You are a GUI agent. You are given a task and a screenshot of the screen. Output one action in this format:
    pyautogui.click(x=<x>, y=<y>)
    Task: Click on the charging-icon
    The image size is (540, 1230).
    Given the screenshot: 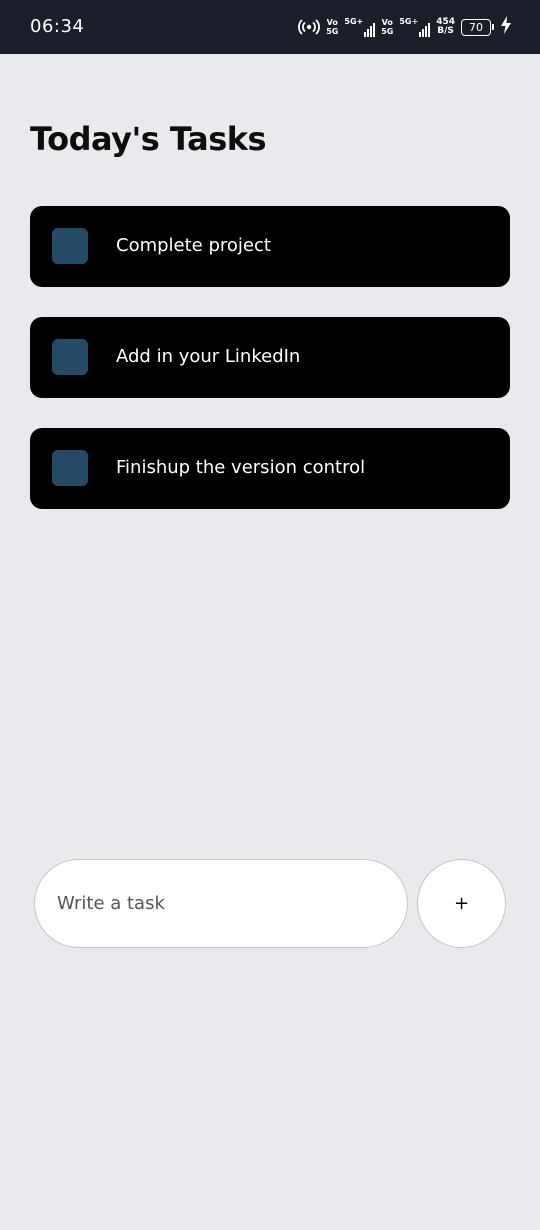 What is the action you would take?
    pyautogui.click(x=506, y=27)
    